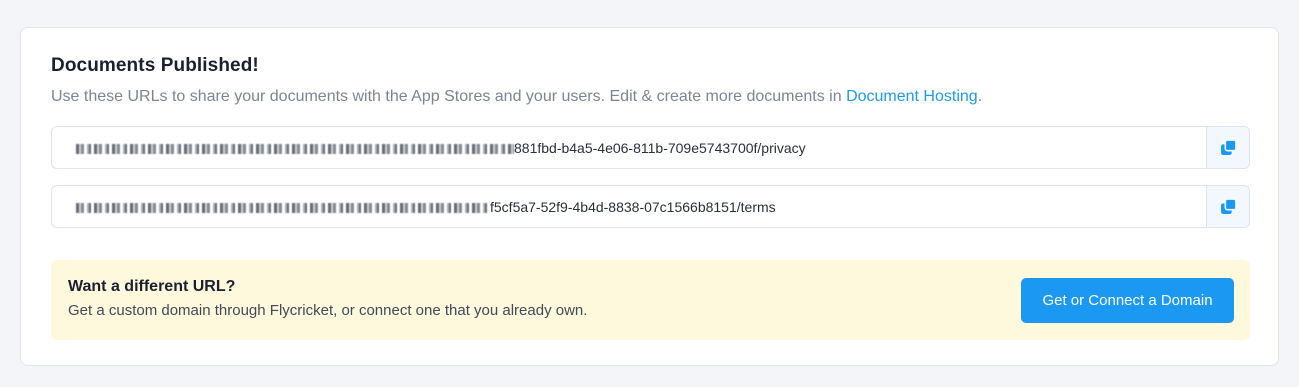 Image resolution: width=1299 pixels, height=387 pixels. What do you see at coordinates (152, 286) in the screenshot?
I see `promo-title: Want a different URL?` at bounding box center [152, 286].